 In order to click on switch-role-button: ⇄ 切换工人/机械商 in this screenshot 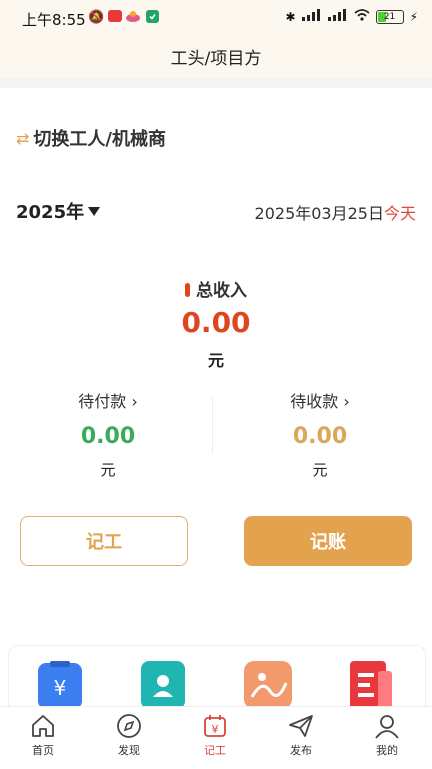, I will do `click(91, 138)`.